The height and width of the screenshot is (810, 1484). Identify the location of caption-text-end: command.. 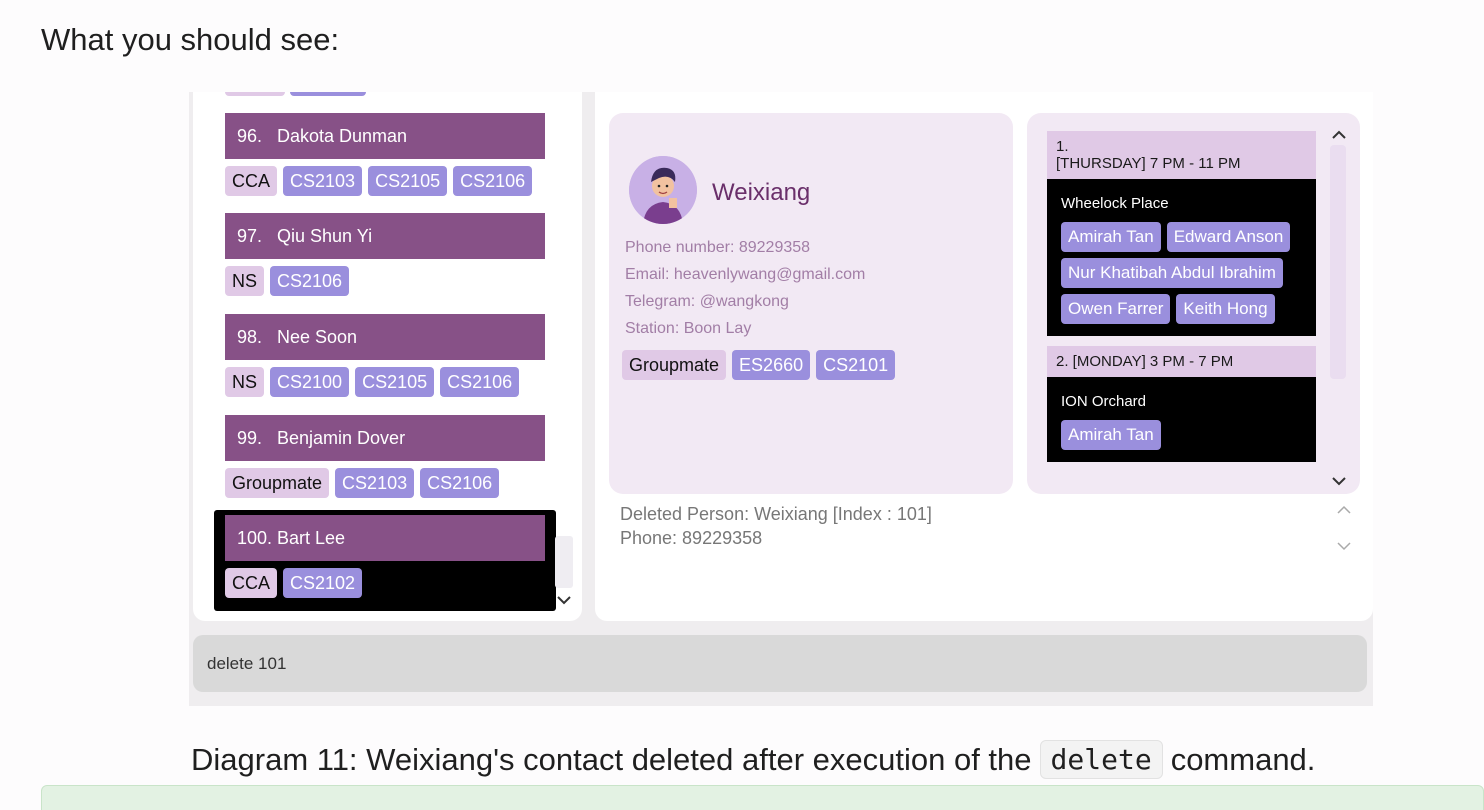
(1243, 759).